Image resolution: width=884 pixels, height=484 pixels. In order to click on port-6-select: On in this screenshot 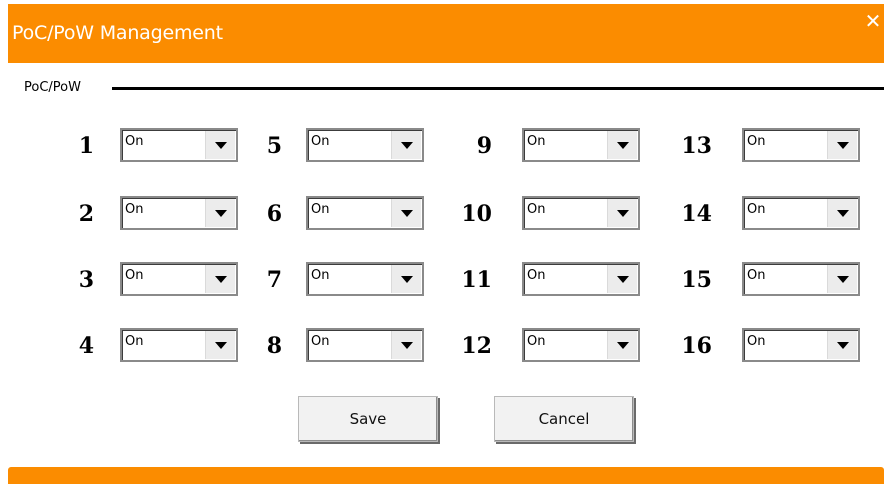, I will do `click(365, 213)`.